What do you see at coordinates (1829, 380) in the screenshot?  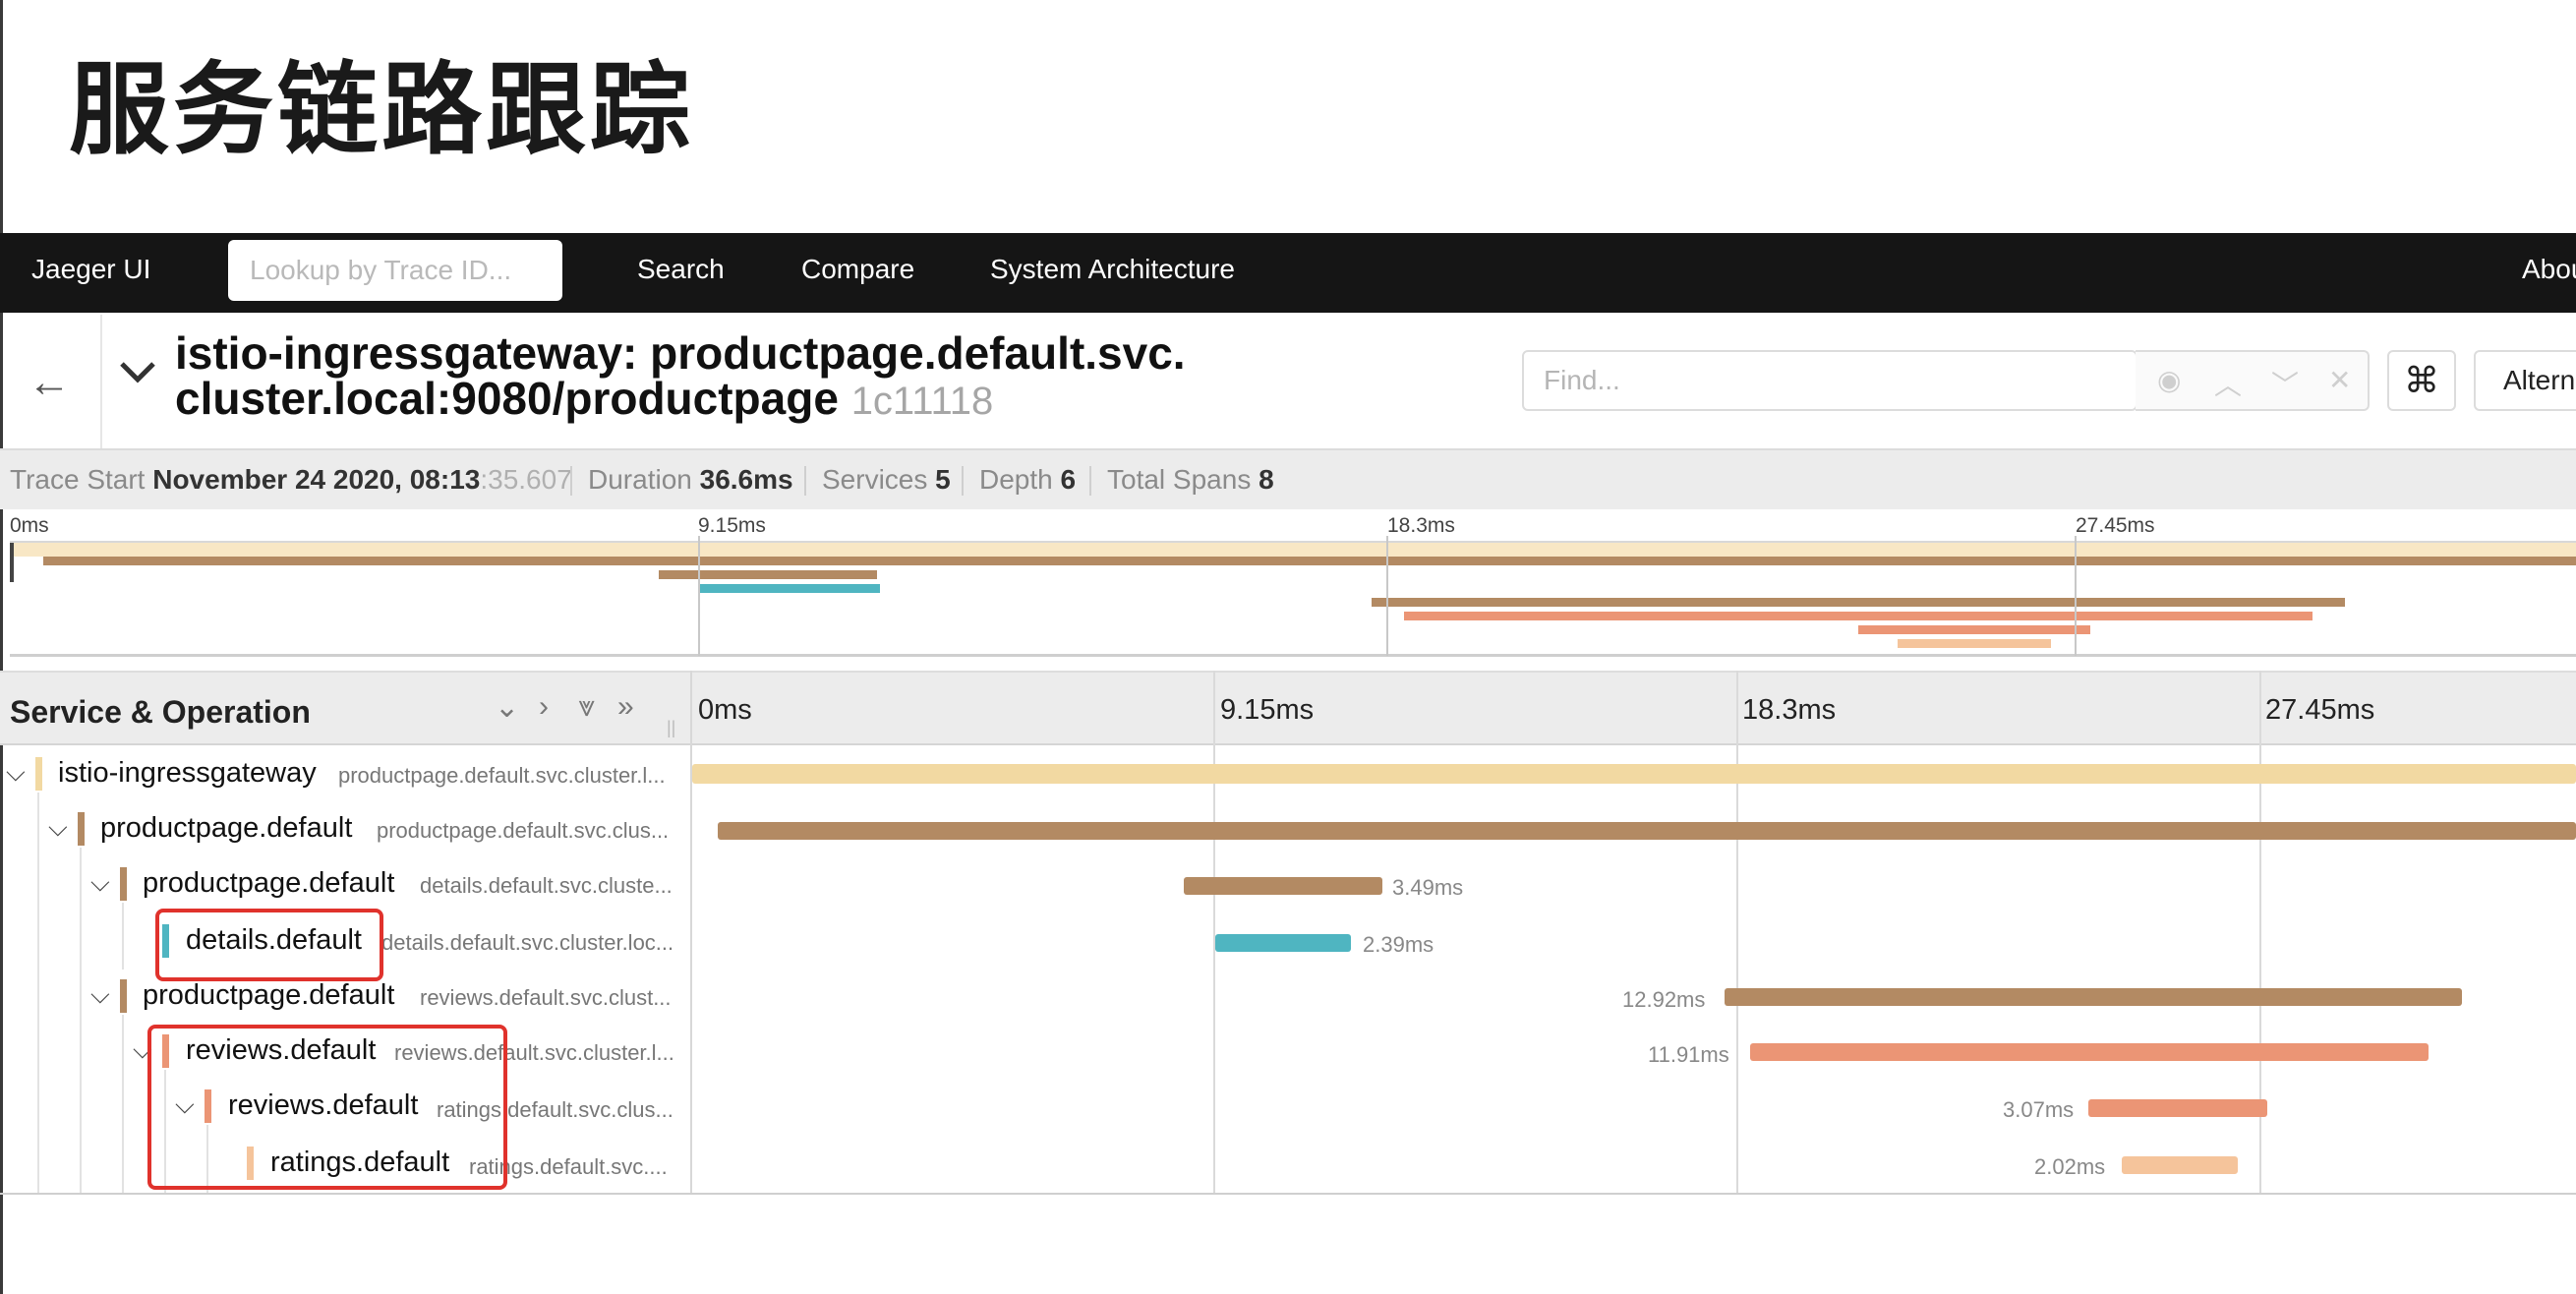 I see `find-input` at bounding box center [1829, 380].